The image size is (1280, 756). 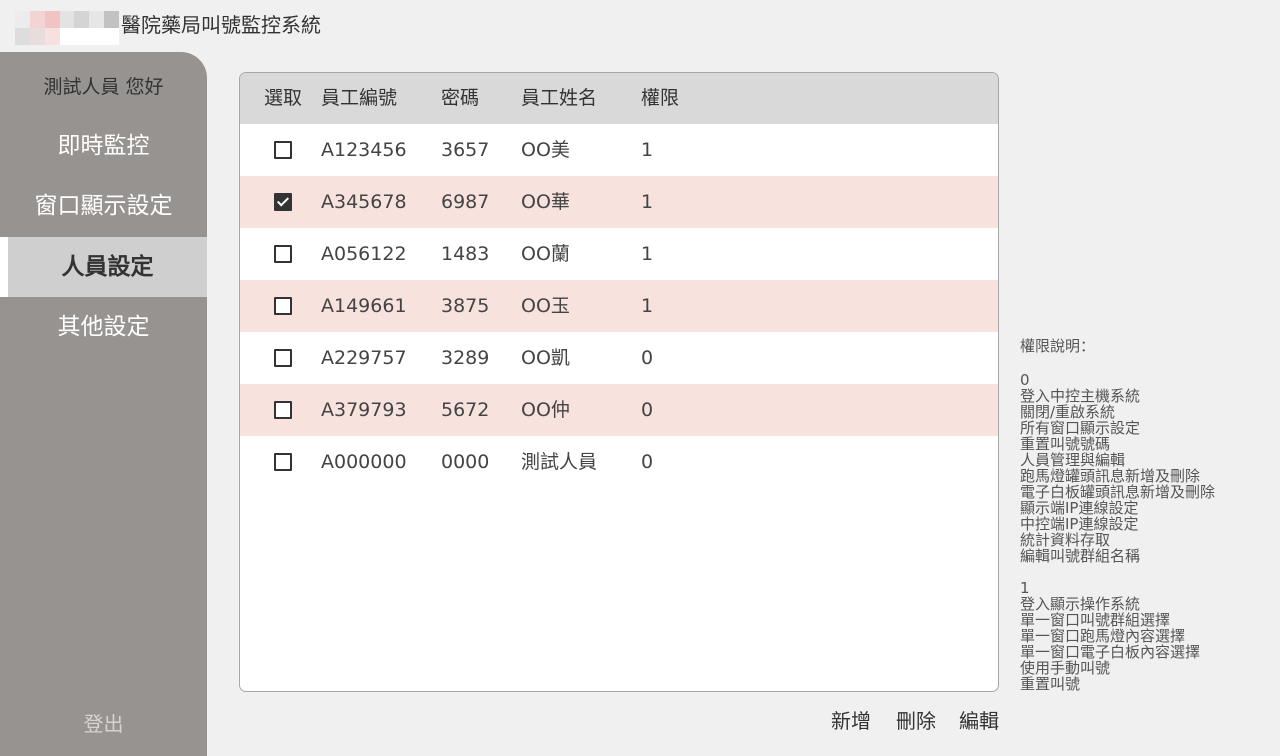 I want to click on permission-item: 登入顯示操作系統, so click(x=1080, y=604).